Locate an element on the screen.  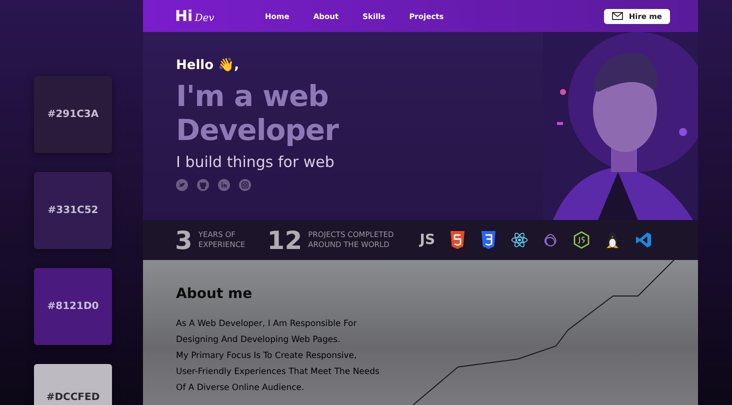
section-heading: About me is located at coordinates (215, 294).